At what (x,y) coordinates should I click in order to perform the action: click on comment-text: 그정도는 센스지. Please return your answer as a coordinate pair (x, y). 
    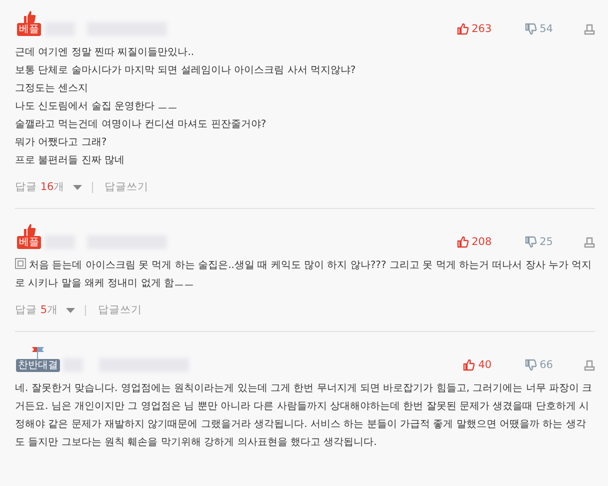
    Looking at the image, I should click on (52, 89).